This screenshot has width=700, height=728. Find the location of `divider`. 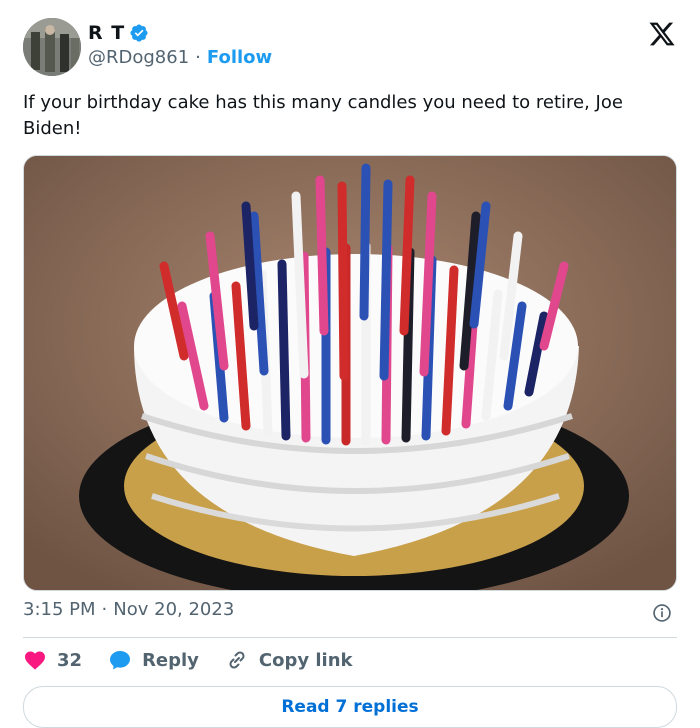

divider is located at coordinates (350, 637).